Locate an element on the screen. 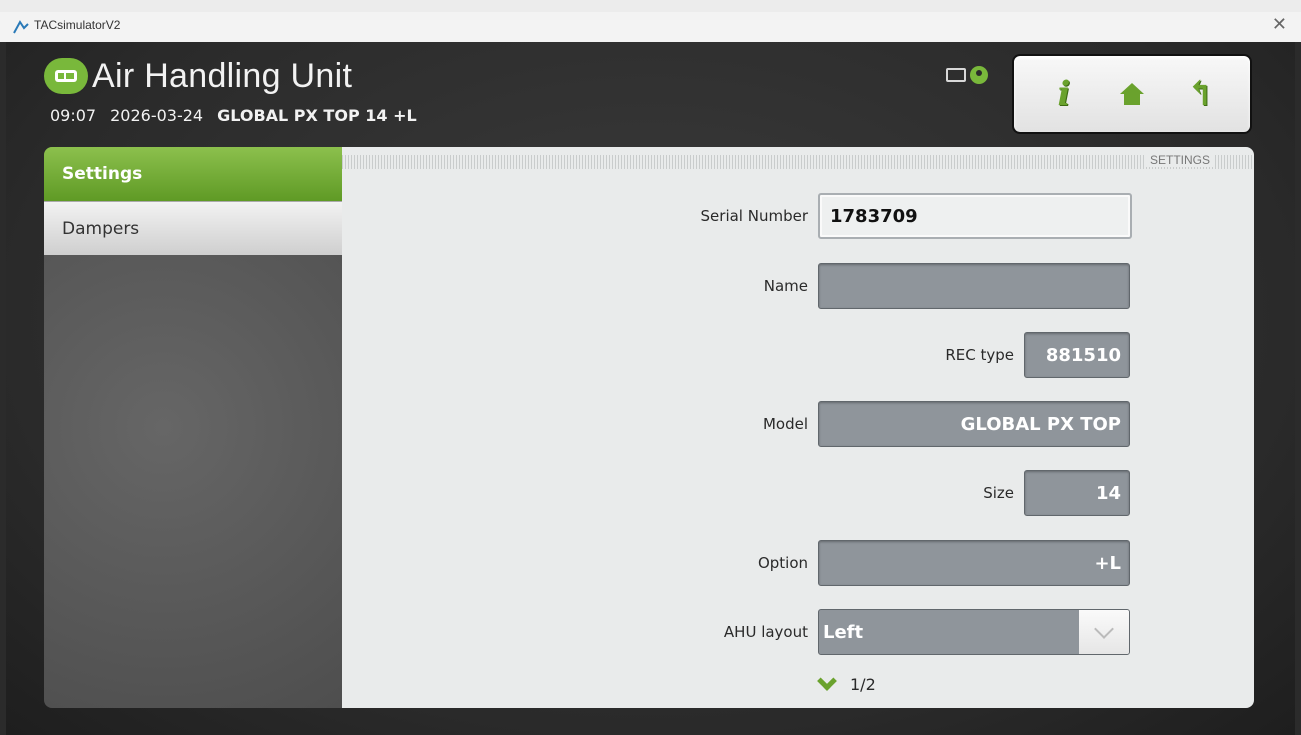 This screenshot has height=735, width=1301. serial-number-field: 1783709 is located at coordinates (975, 216).